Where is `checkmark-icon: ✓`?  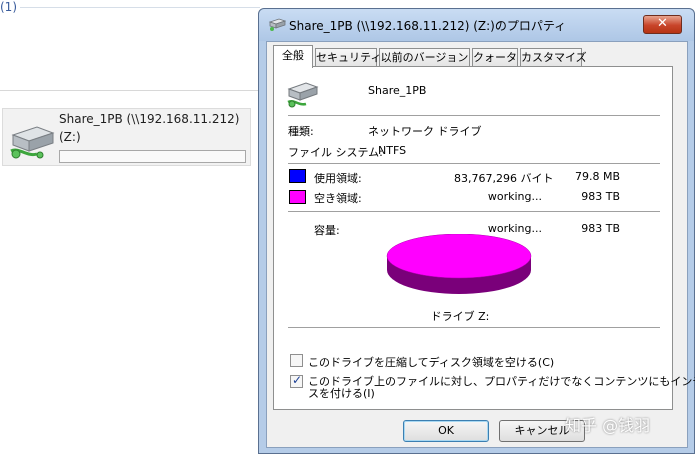
checkmark-icon: ✓ is located at coordinates (297, 380).